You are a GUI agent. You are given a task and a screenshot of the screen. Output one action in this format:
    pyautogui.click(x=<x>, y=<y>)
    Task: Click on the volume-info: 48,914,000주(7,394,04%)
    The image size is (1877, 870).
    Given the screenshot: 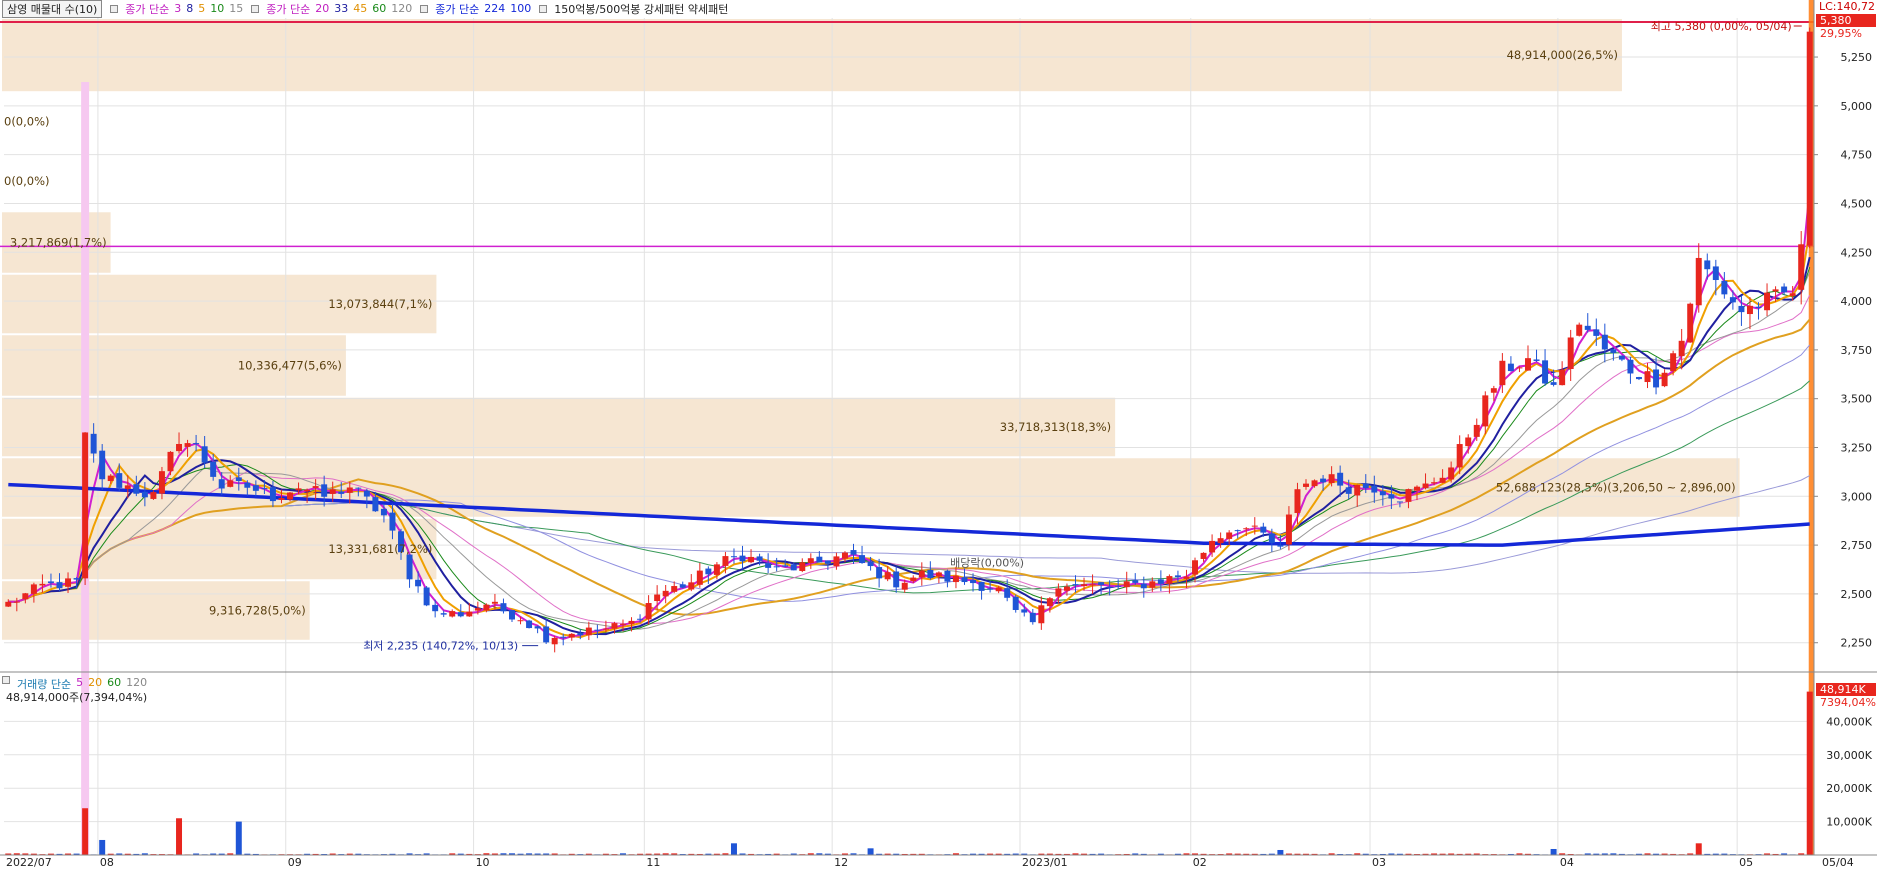 What is the action you would take?
    pyautogui.click(x=77, y=697)
    